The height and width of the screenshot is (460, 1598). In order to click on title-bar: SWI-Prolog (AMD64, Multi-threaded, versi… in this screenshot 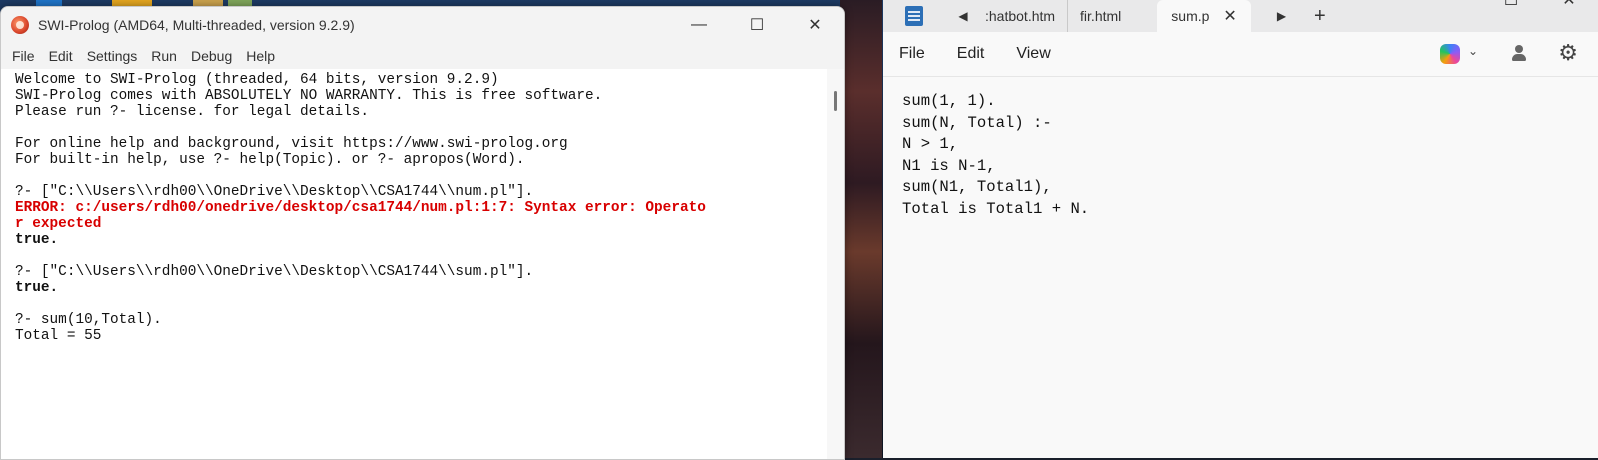, I will do `click(422, 25)`.